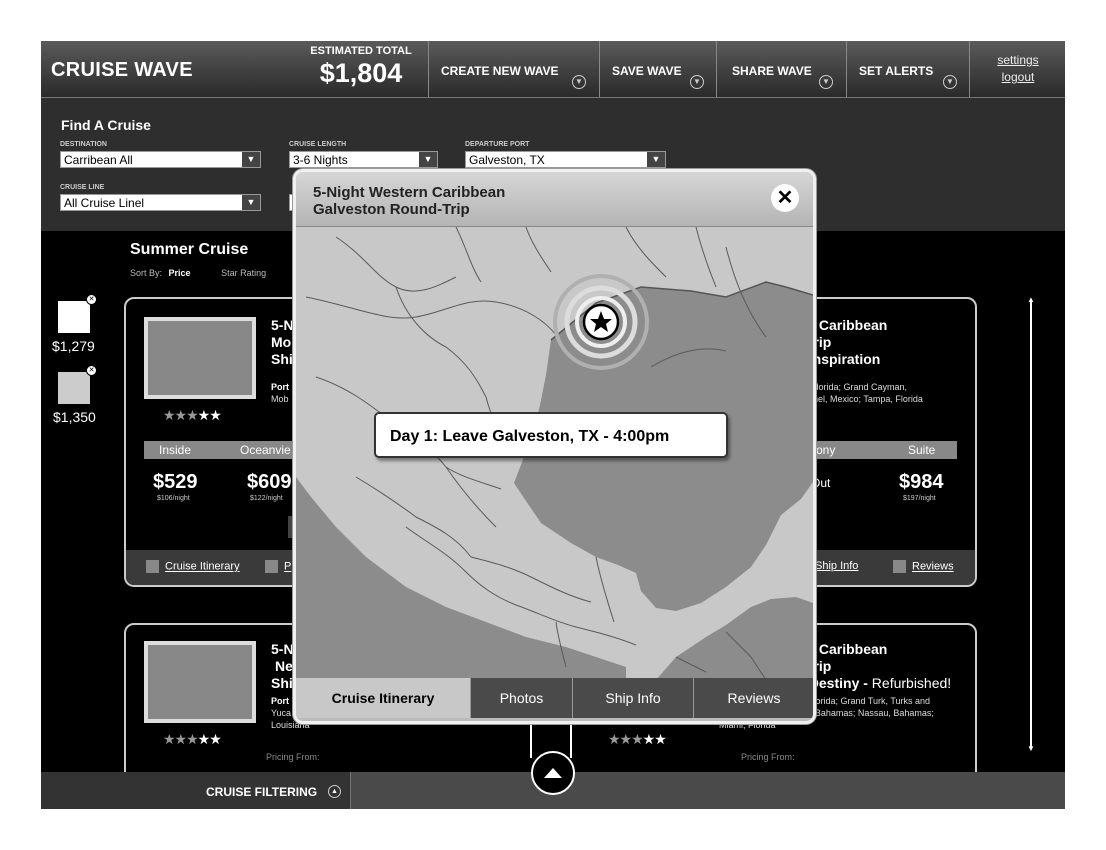 The height and width of the screenshot is (850, 1106). Describe the element at coordinates (1017, 77) in the screenshot. I see `logout-link: logout` at that location.